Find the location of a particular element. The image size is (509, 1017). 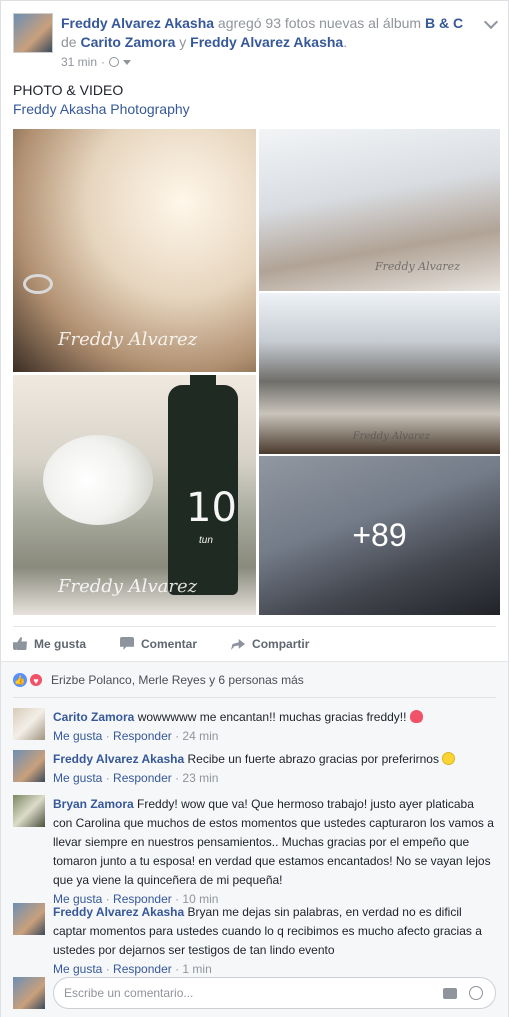

table-number: 10 is located at coordinates (211, 508).